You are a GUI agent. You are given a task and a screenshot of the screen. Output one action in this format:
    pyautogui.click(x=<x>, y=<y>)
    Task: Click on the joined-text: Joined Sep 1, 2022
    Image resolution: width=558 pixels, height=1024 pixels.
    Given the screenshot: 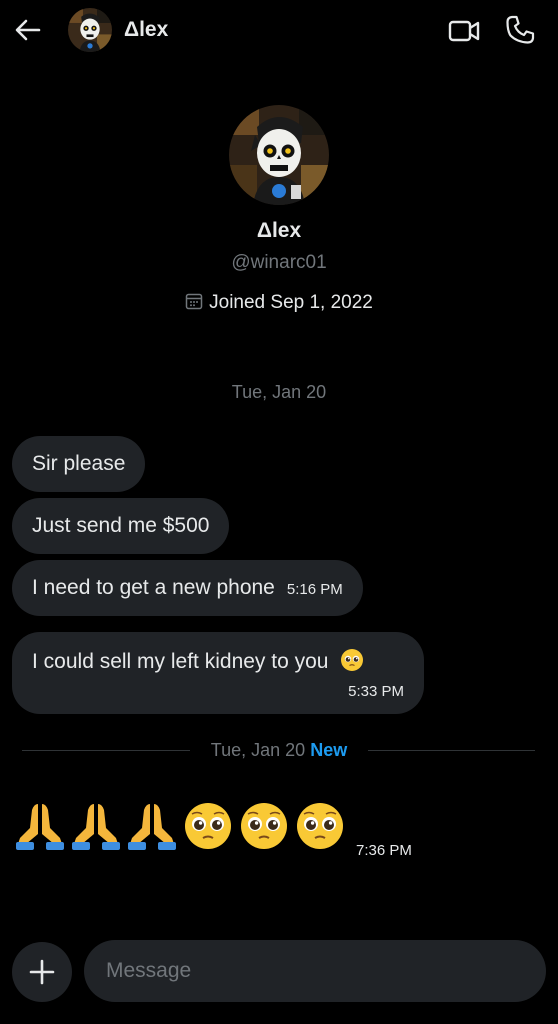 What is the action you would take?
    pyautogui.click(x=291, y=302)
    